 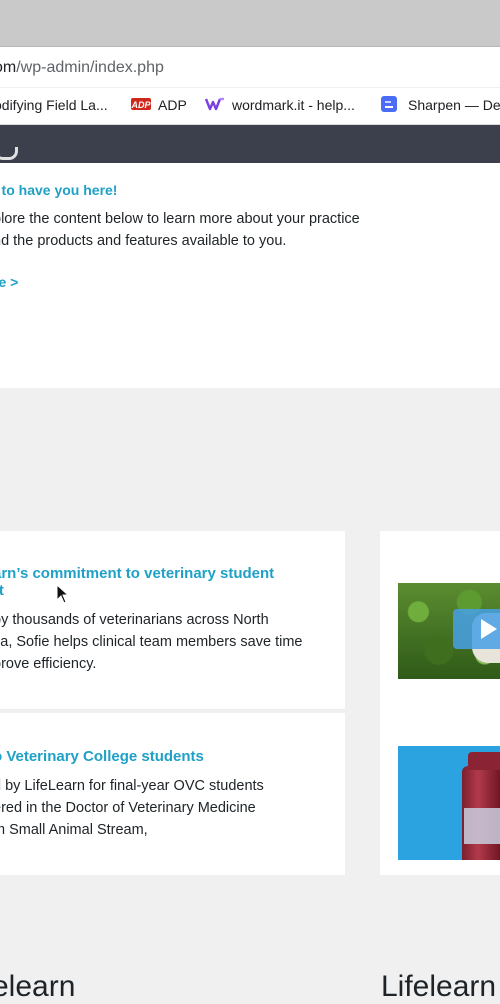 I want to click on article-title-line-2: rt, so click(x=2, y=590).